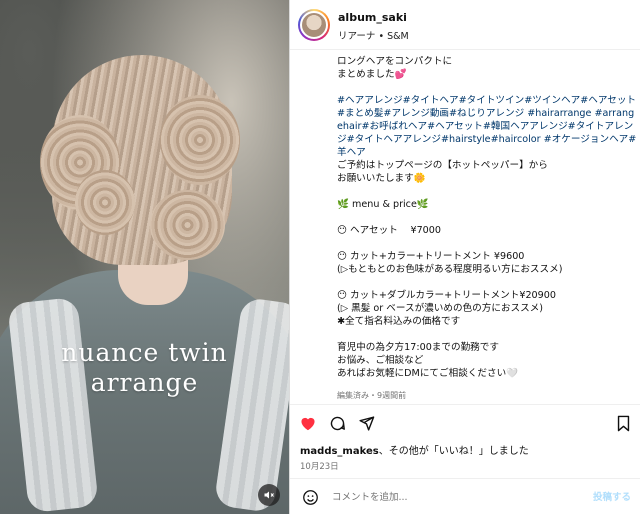 The image size is (640, 514). Describe the element at coordinates (269, 495) in the screenshot. I see `muted-speaker-icon` at that location.